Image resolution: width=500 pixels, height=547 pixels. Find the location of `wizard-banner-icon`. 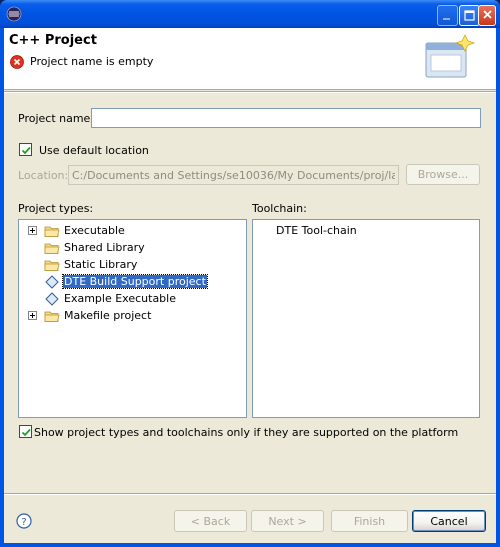

wizard-banner-icon is located at coordinates (450, 56).